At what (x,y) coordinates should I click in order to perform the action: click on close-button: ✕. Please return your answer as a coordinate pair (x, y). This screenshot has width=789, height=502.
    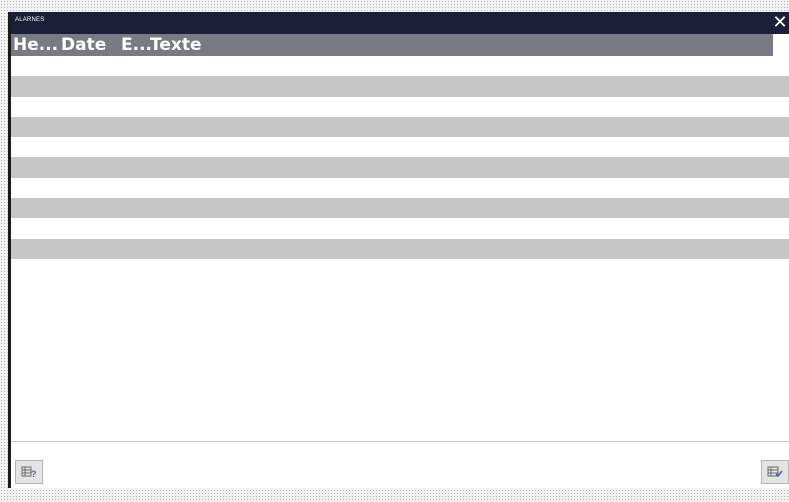
    Looking at the image, I should click on (780, 23).